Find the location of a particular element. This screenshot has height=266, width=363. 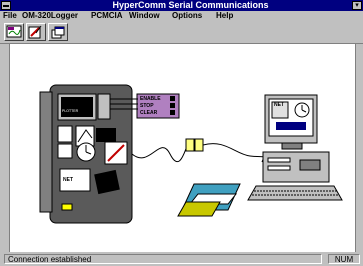

menu-options: Options is located at coordinates (187, 16).